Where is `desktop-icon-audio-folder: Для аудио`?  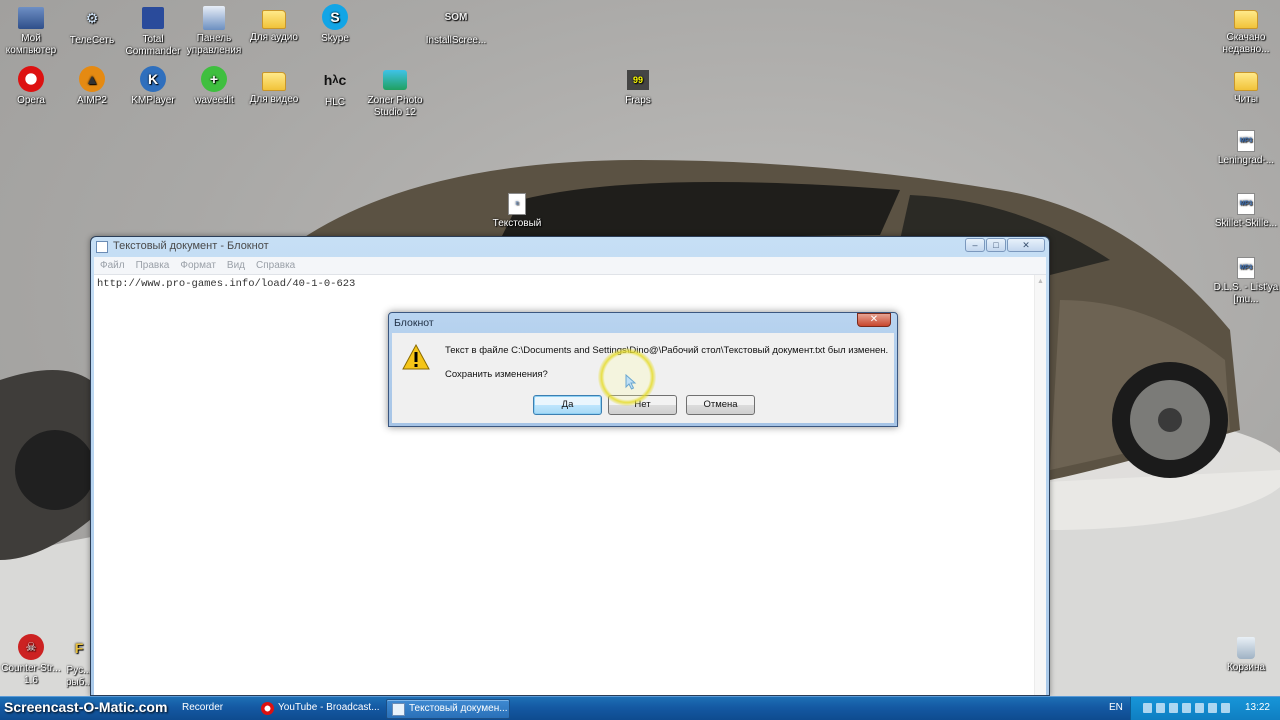
desktop-icon-audio-folder: Для аудио is located at coordinates (274, 24).